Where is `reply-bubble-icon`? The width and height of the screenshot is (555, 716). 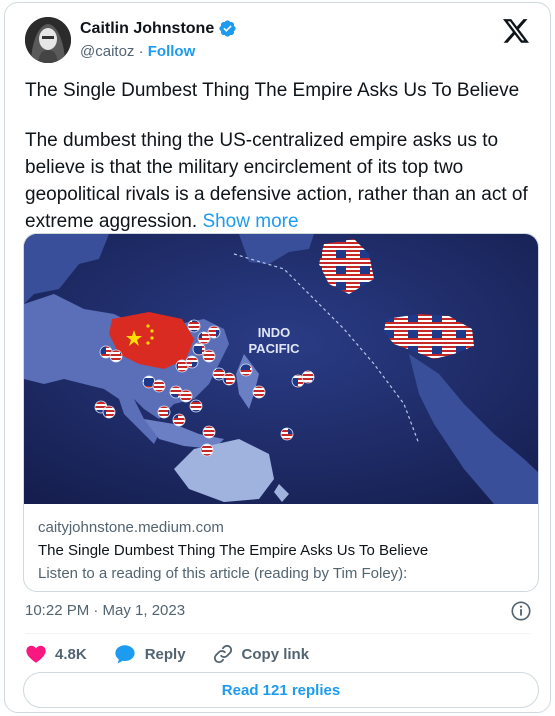
reply-bubble-icon is located at coordinates (125, 654).